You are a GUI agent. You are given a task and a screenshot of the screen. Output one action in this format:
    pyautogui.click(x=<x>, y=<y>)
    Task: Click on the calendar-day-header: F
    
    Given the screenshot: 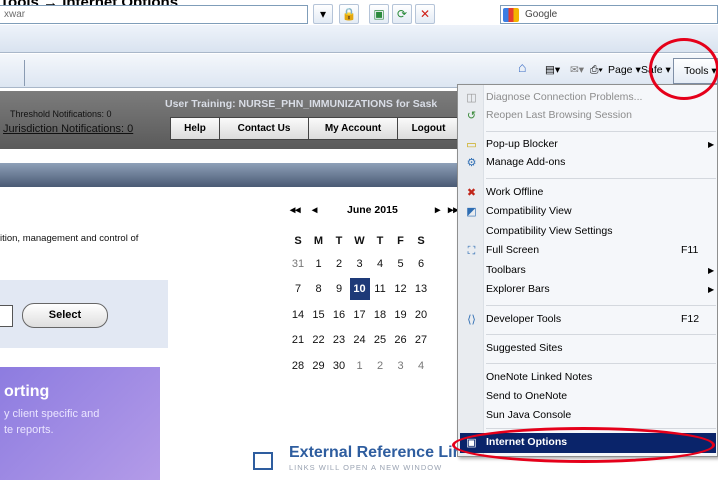 What is the action you would take?
    pyautogui.click(x=400, y=241)
    